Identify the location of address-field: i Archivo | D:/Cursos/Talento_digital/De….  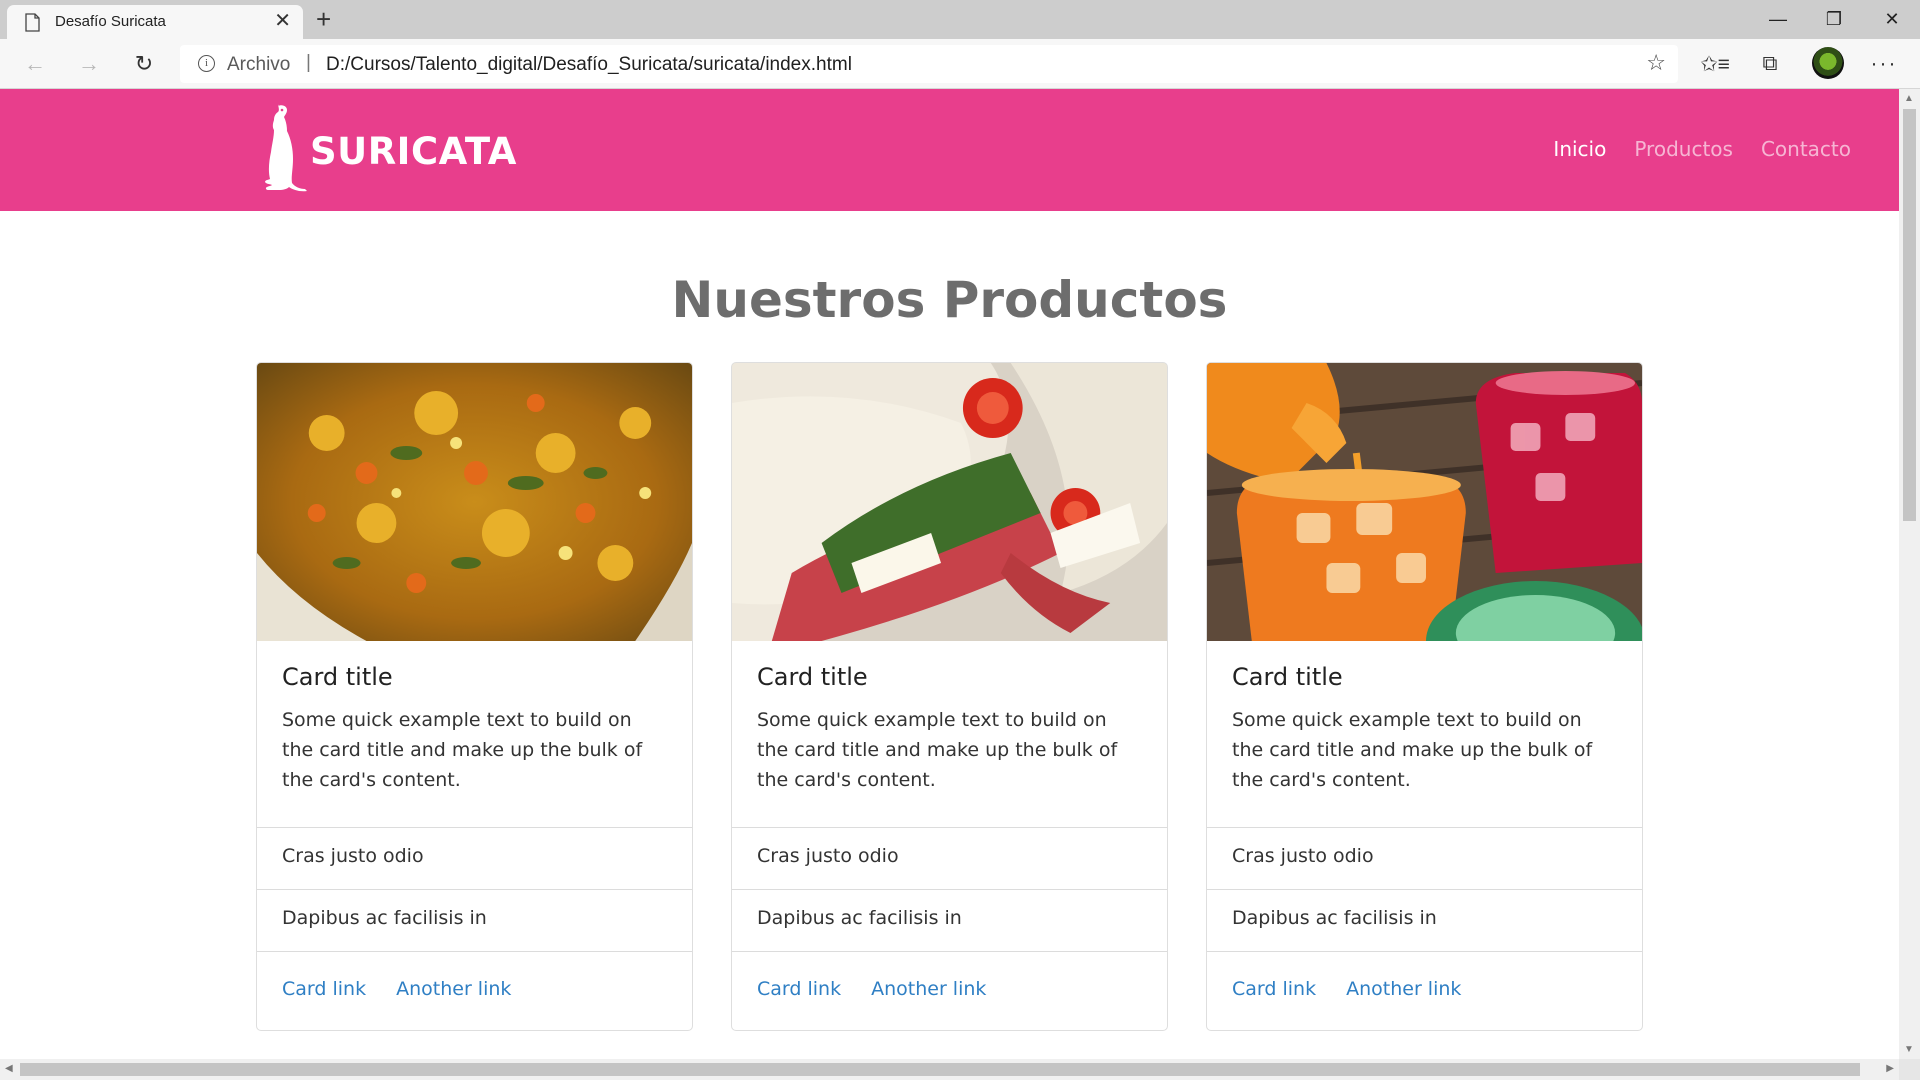
(929, 64).